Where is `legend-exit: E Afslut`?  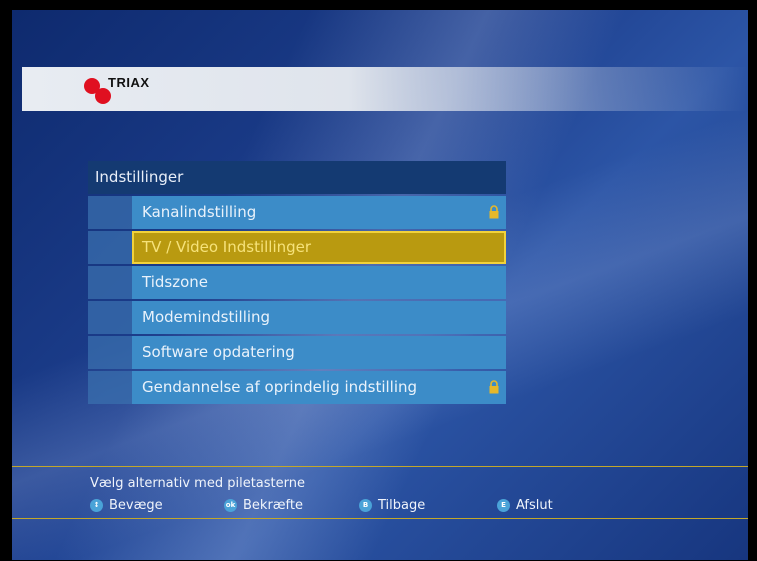
legend-exit: E Afslut is located at coordinates (525, 505).